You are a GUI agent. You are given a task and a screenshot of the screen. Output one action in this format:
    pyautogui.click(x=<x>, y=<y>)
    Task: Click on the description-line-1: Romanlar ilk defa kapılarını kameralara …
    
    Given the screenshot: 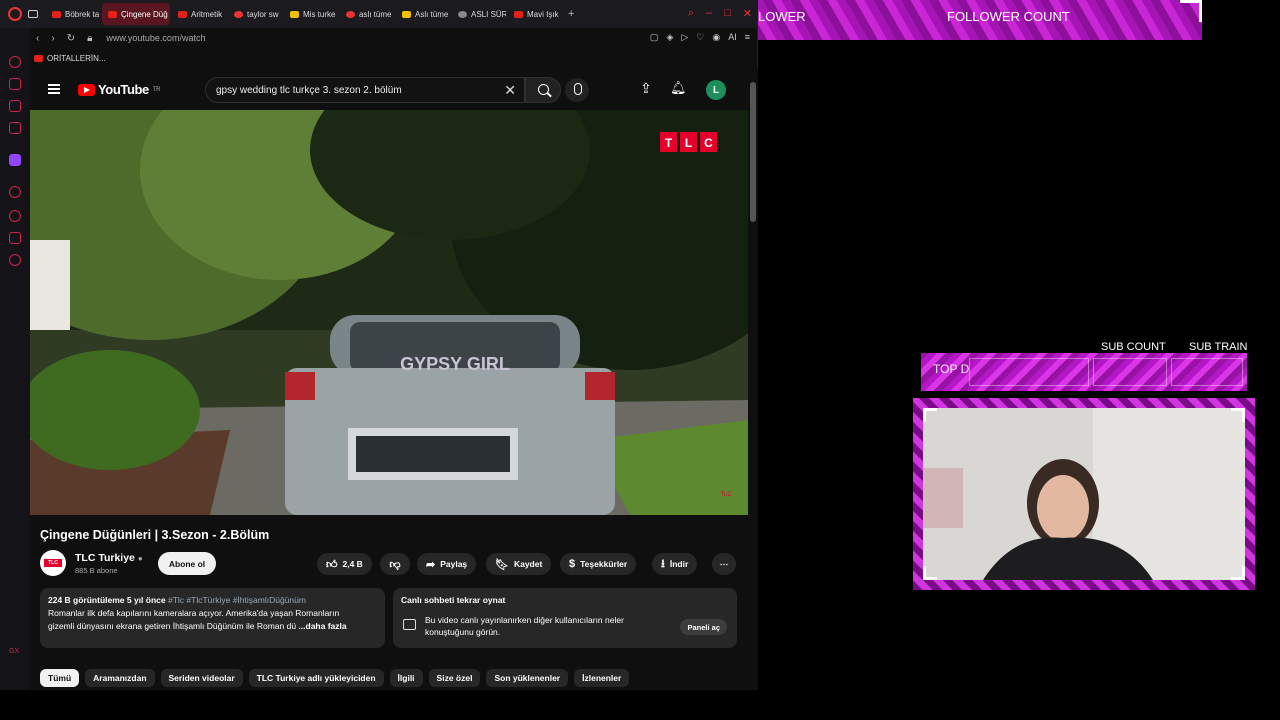 What is the action you would take?
    pyautogui.click(x=194, y=613)
    